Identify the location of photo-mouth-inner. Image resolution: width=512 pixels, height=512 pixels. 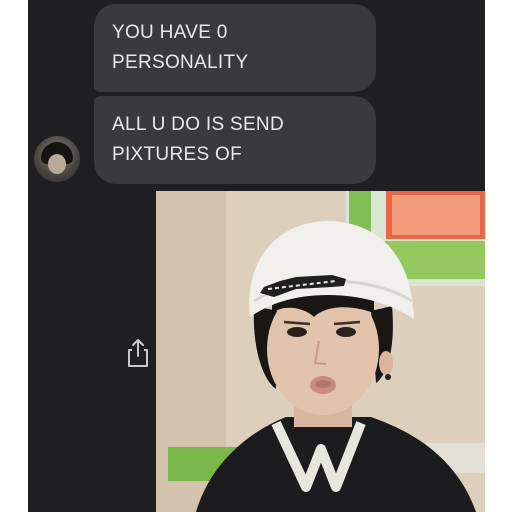
(323, 384).